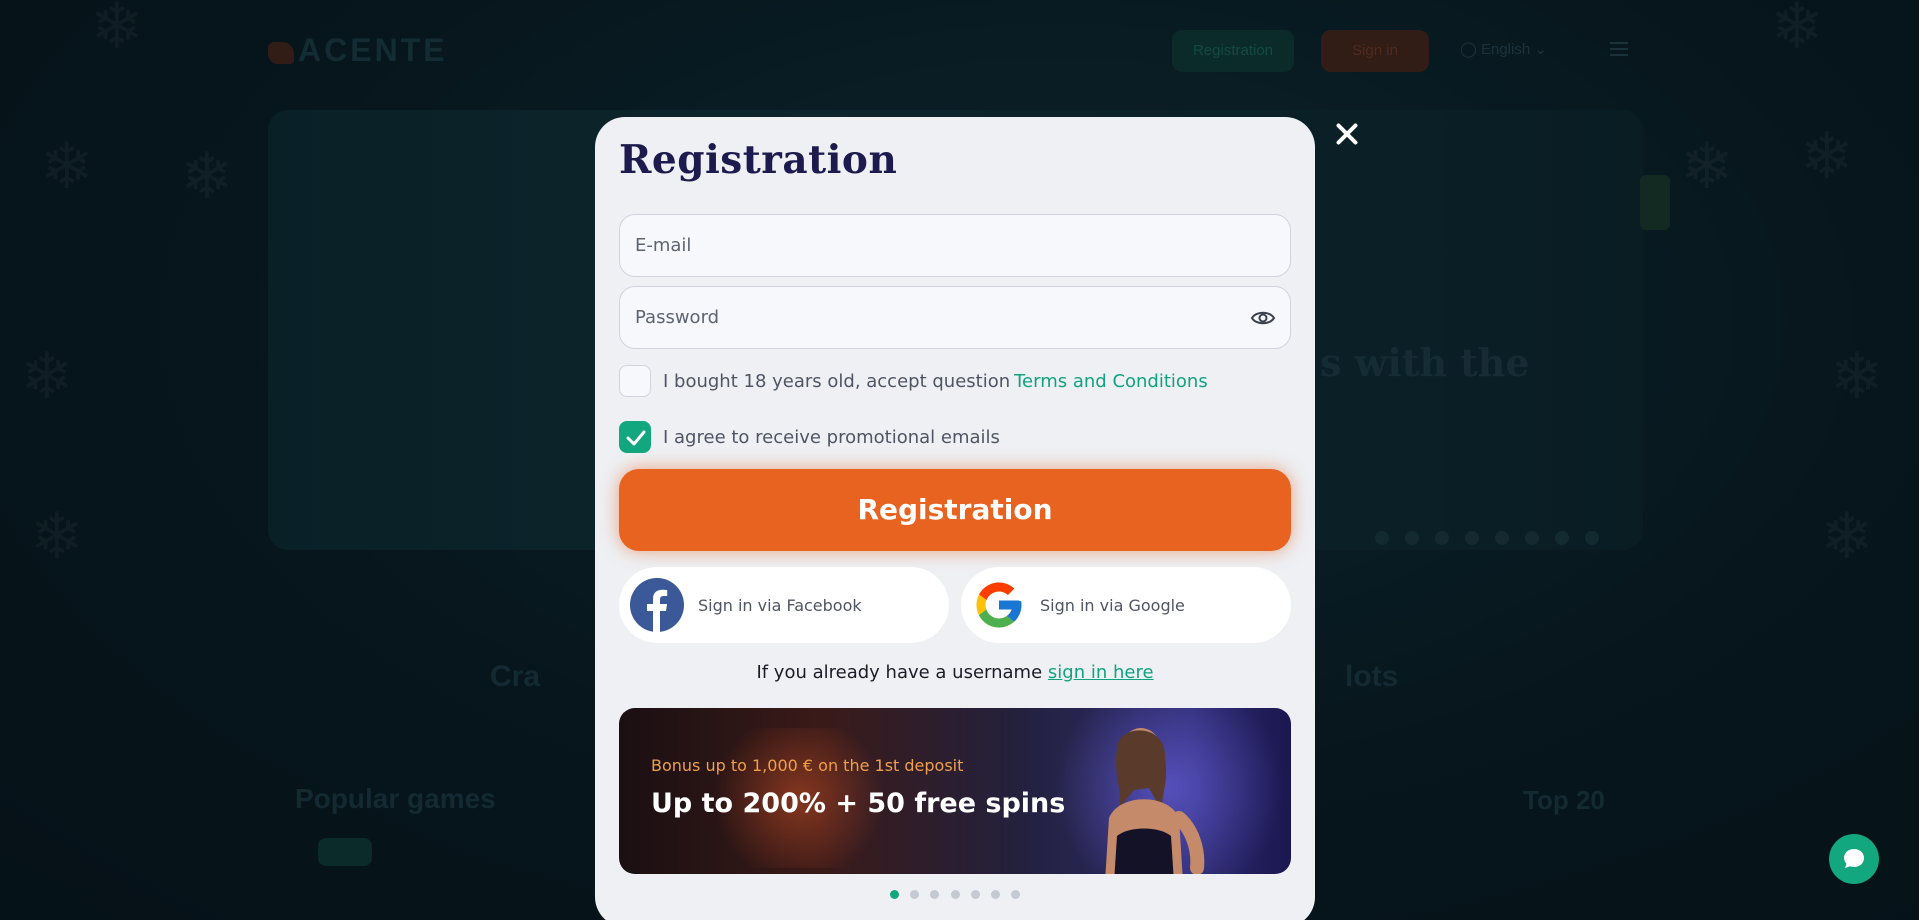  What do you see at coordinates (1155, 801) in the screenshot?
I see `banner-model-image` at bounding box center [1155, 801].